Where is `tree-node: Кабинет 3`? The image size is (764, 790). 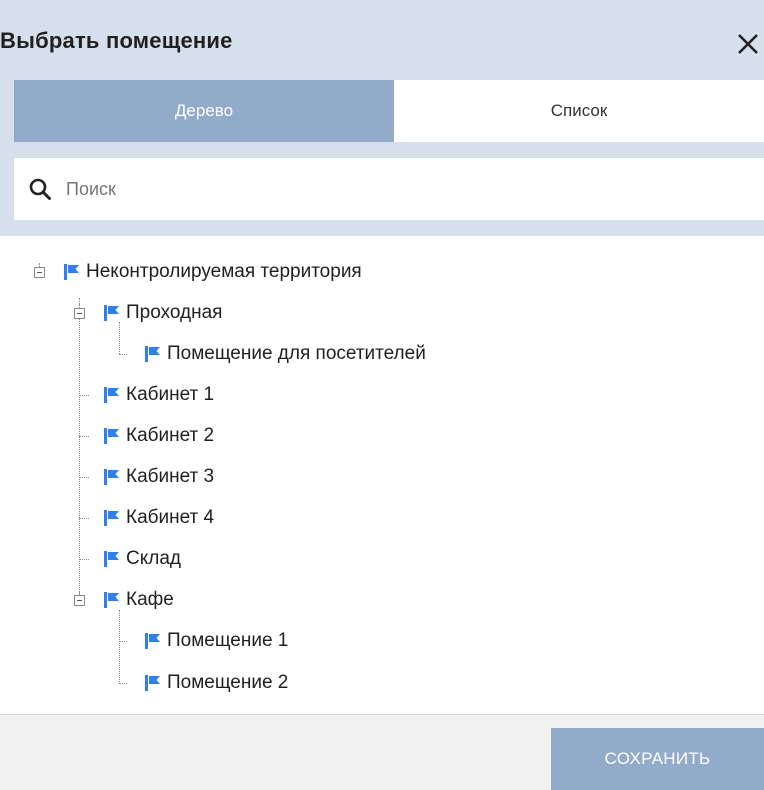
tree-node: Кабинет 3 is located at coordinates (159, 477).